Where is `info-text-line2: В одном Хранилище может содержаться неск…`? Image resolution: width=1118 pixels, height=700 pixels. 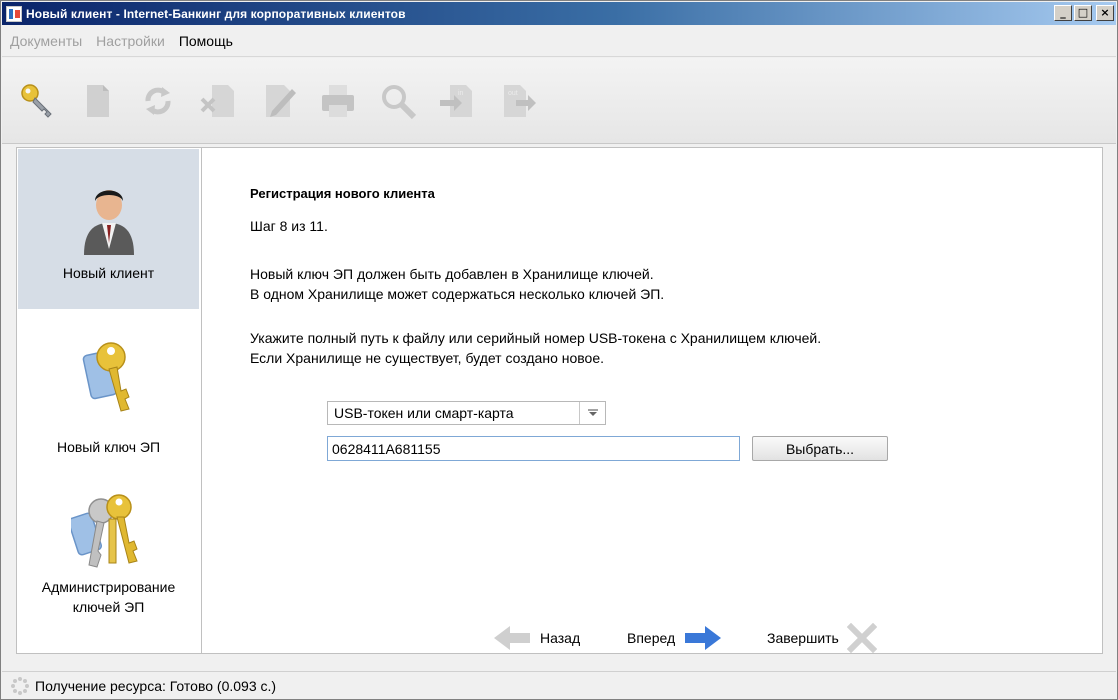 info-text-line2: В одном Хранилище может содержаться неск… is located at coordinates (457, 294).